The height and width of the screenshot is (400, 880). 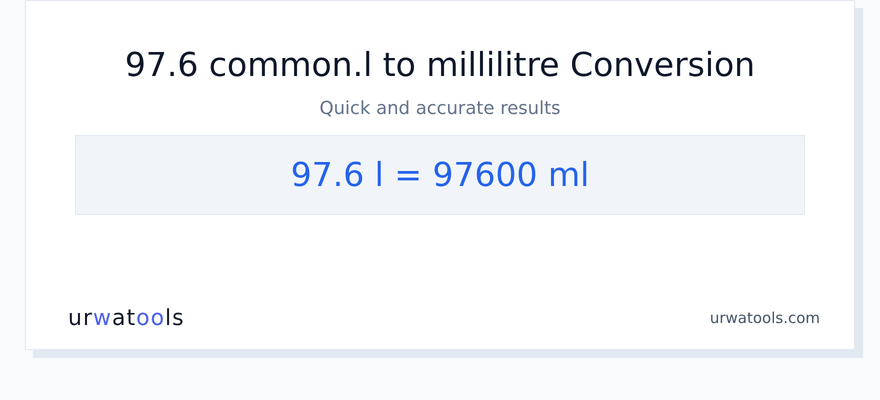 What do you see at coordinates (765, 319) in the screenshot?
I see `site-url: urwatools.com` at bounding box center [765, 319].